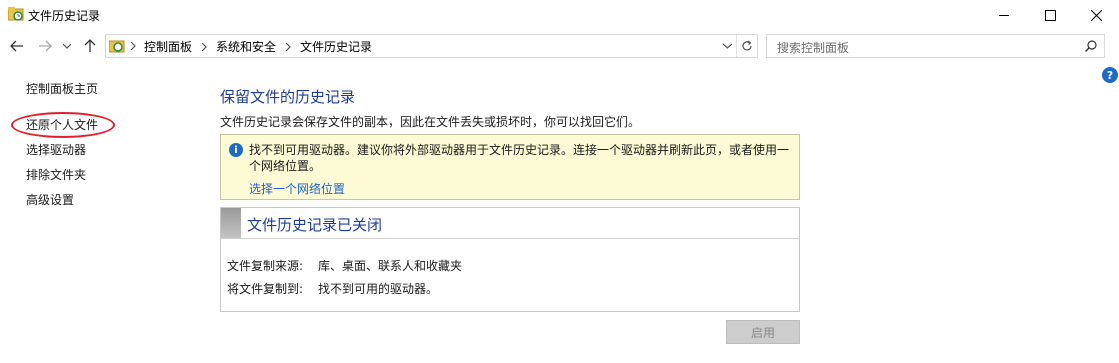  Describe the element at coordinates (378, 289) in the screenshot. I see `target-value: 找不到可用的驱动器。` at that location.